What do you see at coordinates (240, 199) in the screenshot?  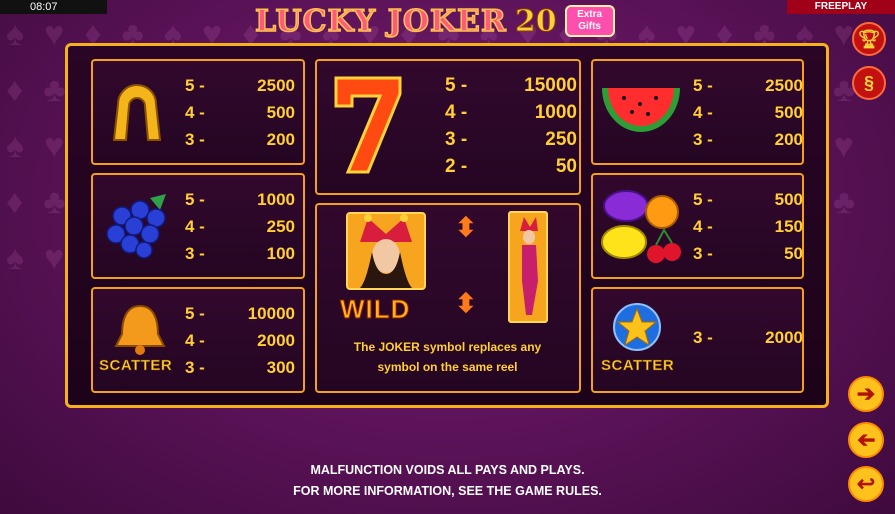 I see `payout-row: 5 -1000` at bounding box center [240, 199].